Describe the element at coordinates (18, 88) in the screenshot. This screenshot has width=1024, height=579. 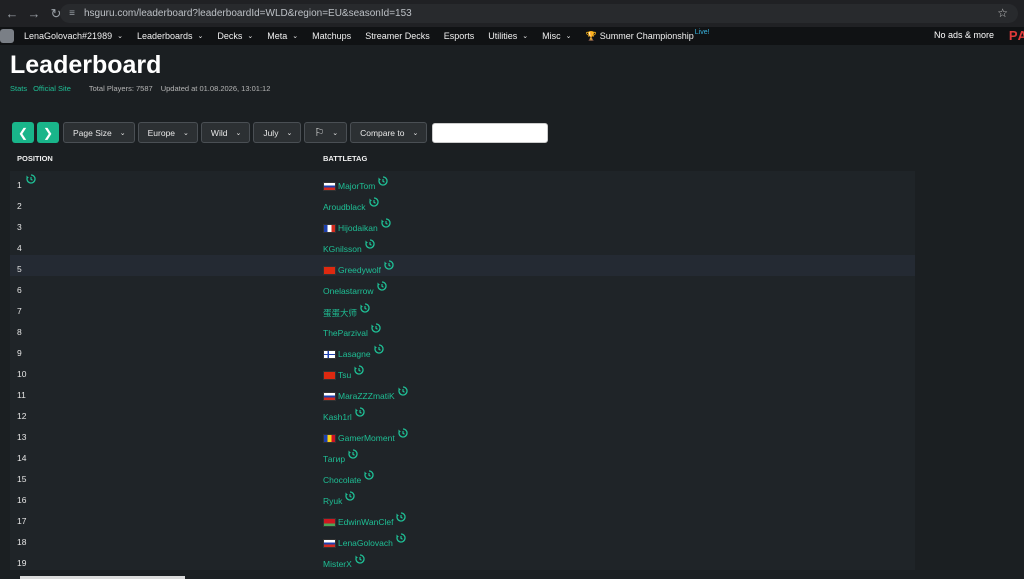
I see `stats-link: Stats` at that location.